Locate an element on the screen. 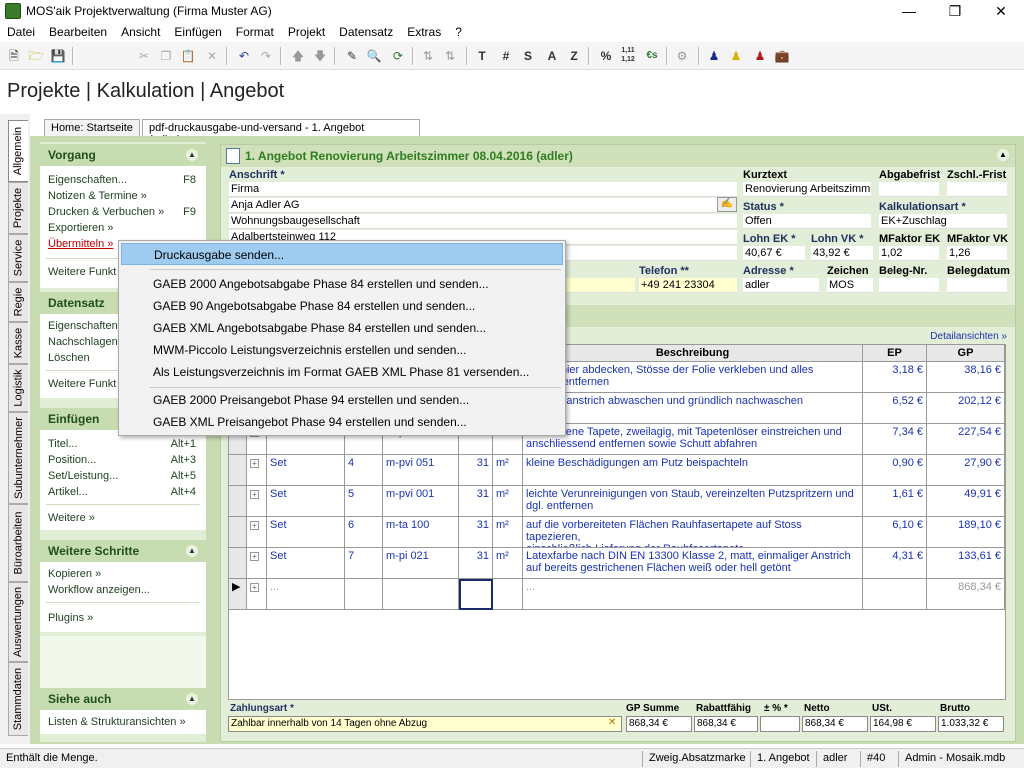  minimize-button: — is located at coordinates (909, 11).